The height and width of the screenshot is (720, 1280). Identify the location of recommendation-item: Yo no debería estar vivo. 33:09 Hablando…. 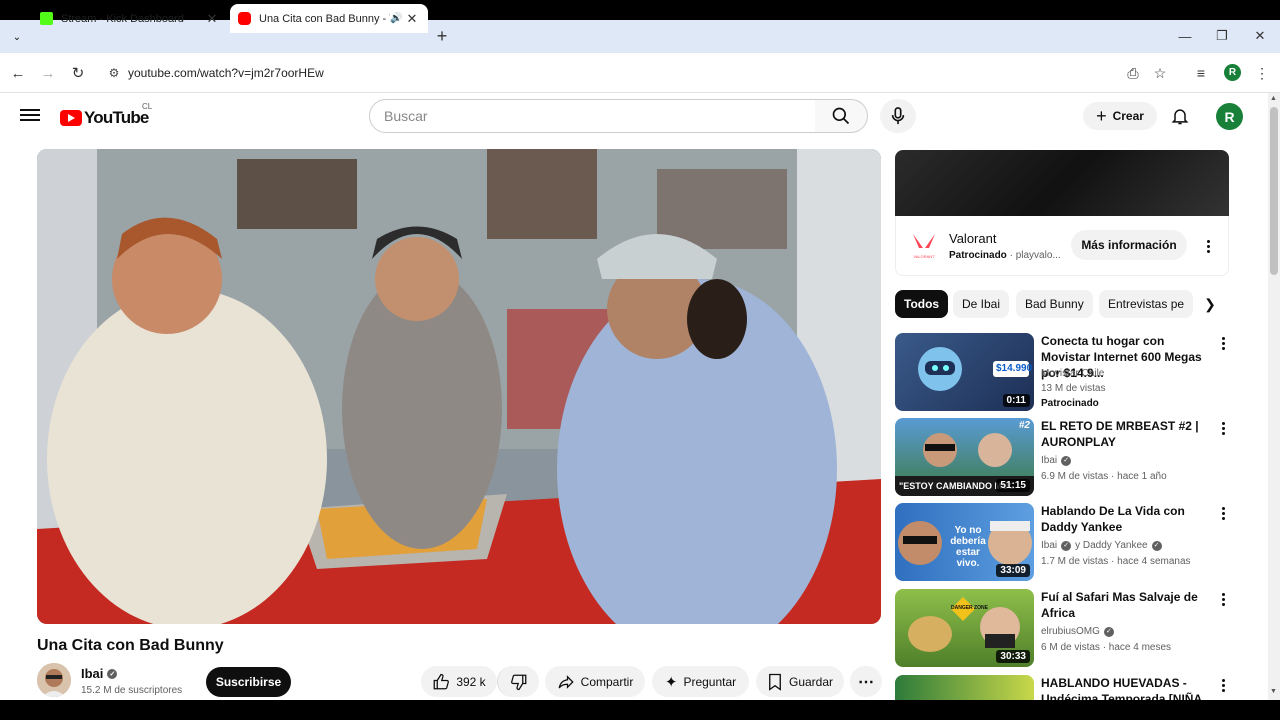
(1065, 543).